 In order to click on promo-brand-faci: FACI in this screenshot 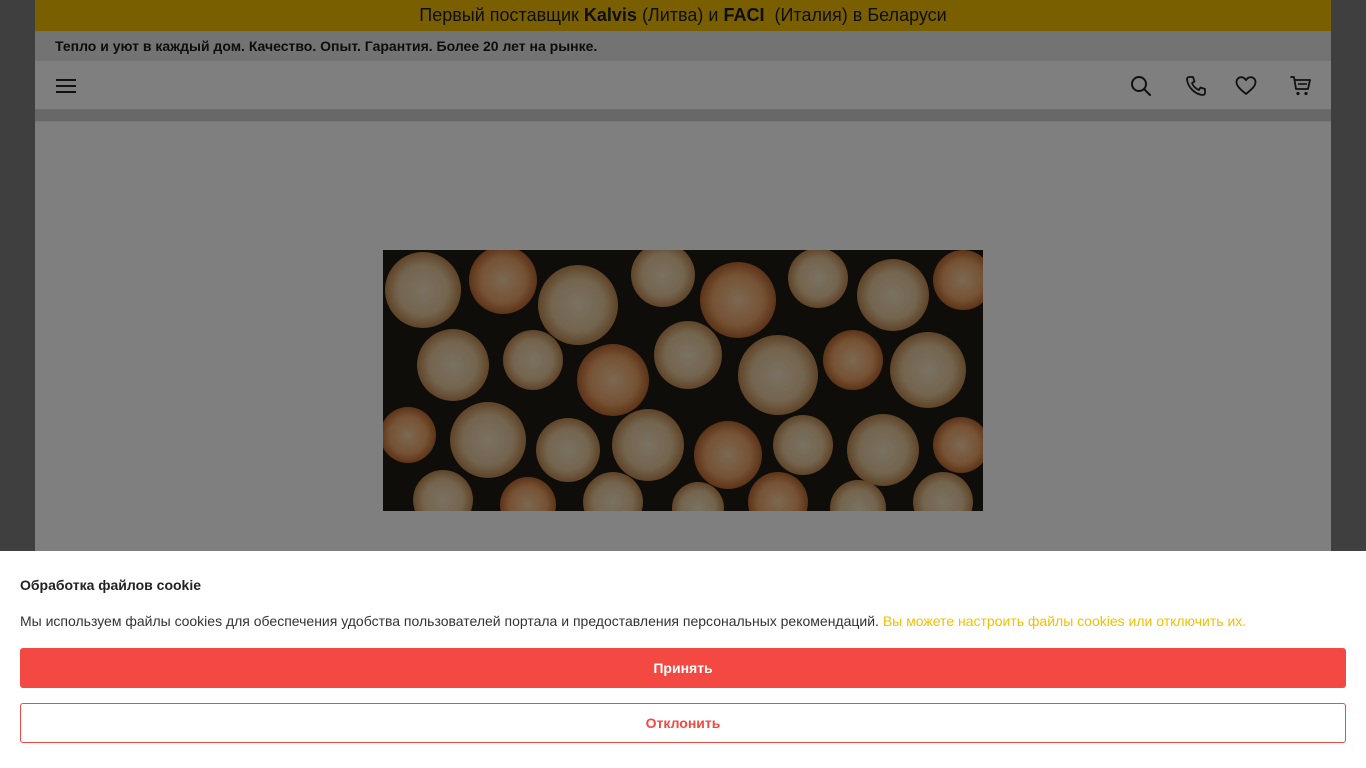, I will do `click(744, 15)`.